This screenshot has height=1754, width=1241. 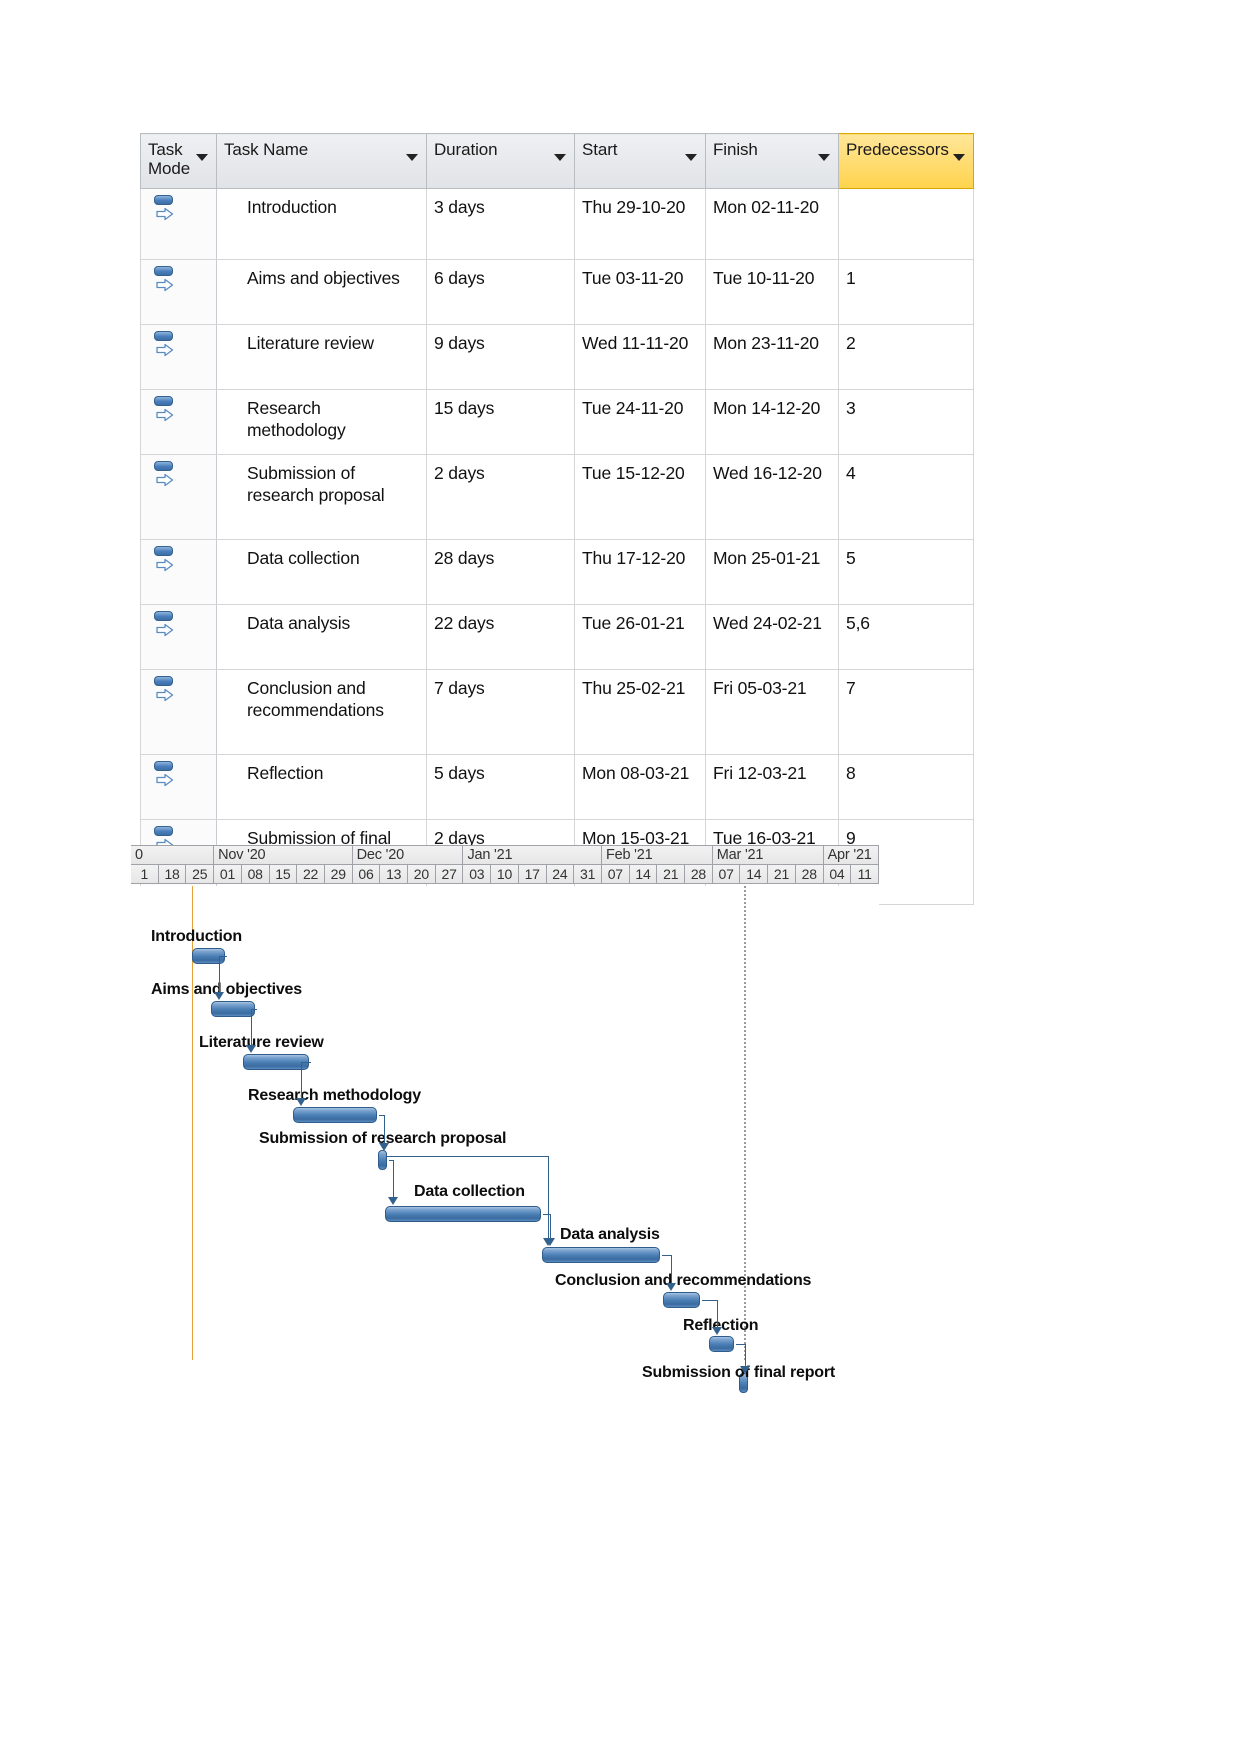 I want to click on cell-predecessors: 2, so click(x=906, y=357).